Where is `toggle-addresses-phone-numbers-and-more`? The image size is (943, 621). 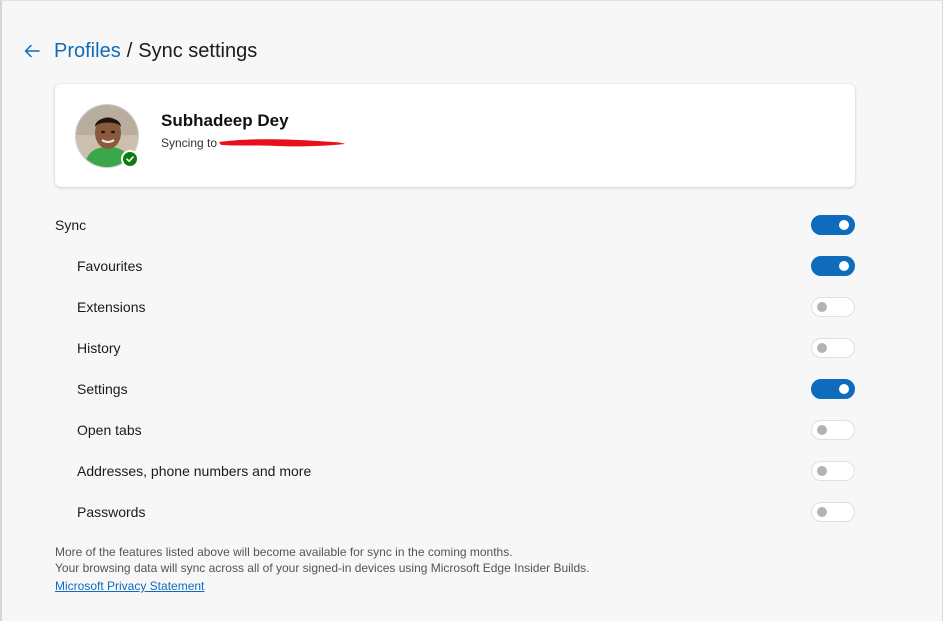 toggle-addresses-phone-numbers-and-more is located at coordinates (833, 470).